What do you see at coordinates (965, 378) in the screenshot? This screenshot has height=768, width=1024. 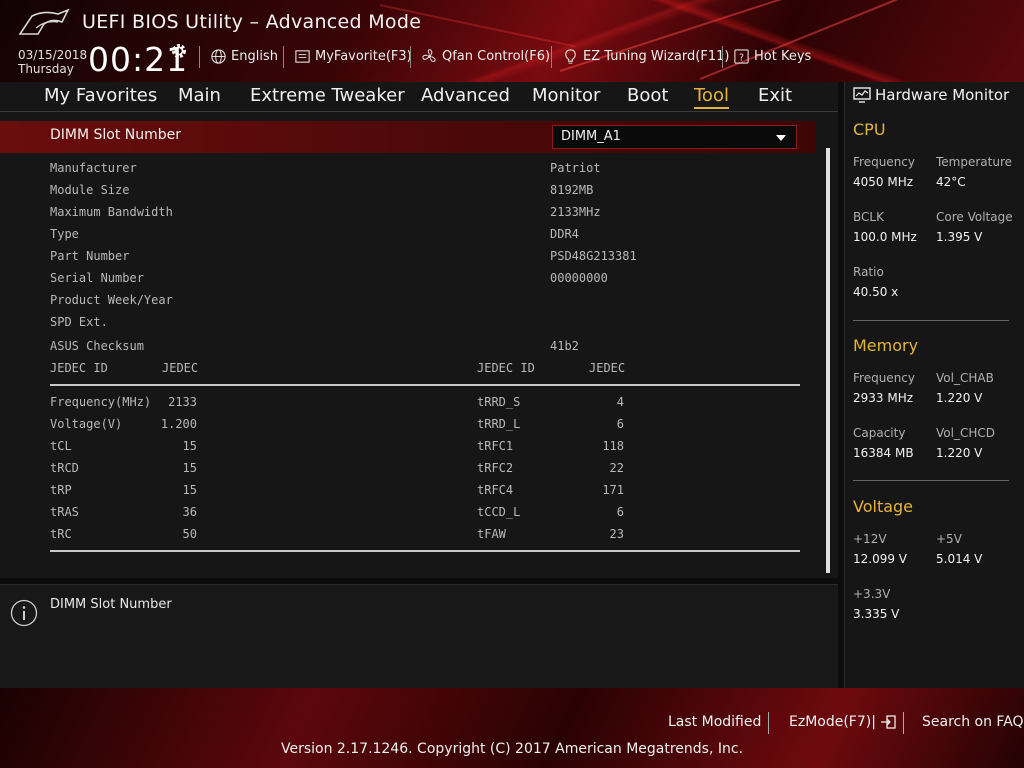 I see `vol-chab-label: Vol_CHAB` at bounding box center [965, 378].